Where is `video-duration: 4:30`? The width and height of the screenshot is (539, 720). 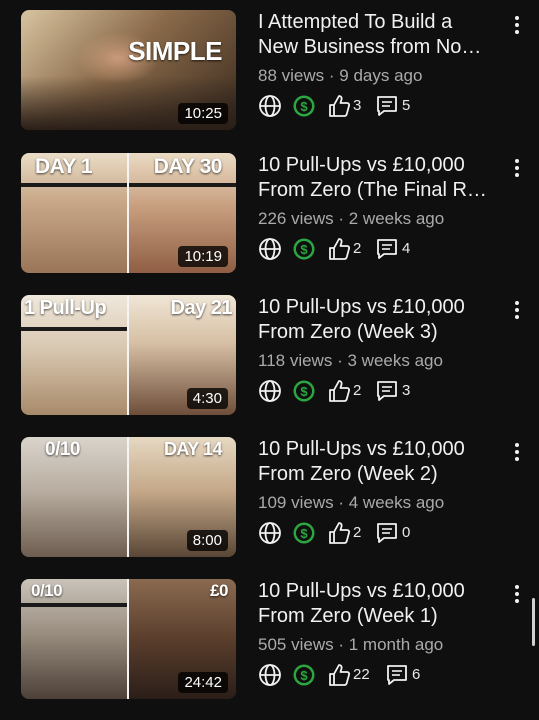
video-duration: 4:30 is located at coordinates (207, 398).